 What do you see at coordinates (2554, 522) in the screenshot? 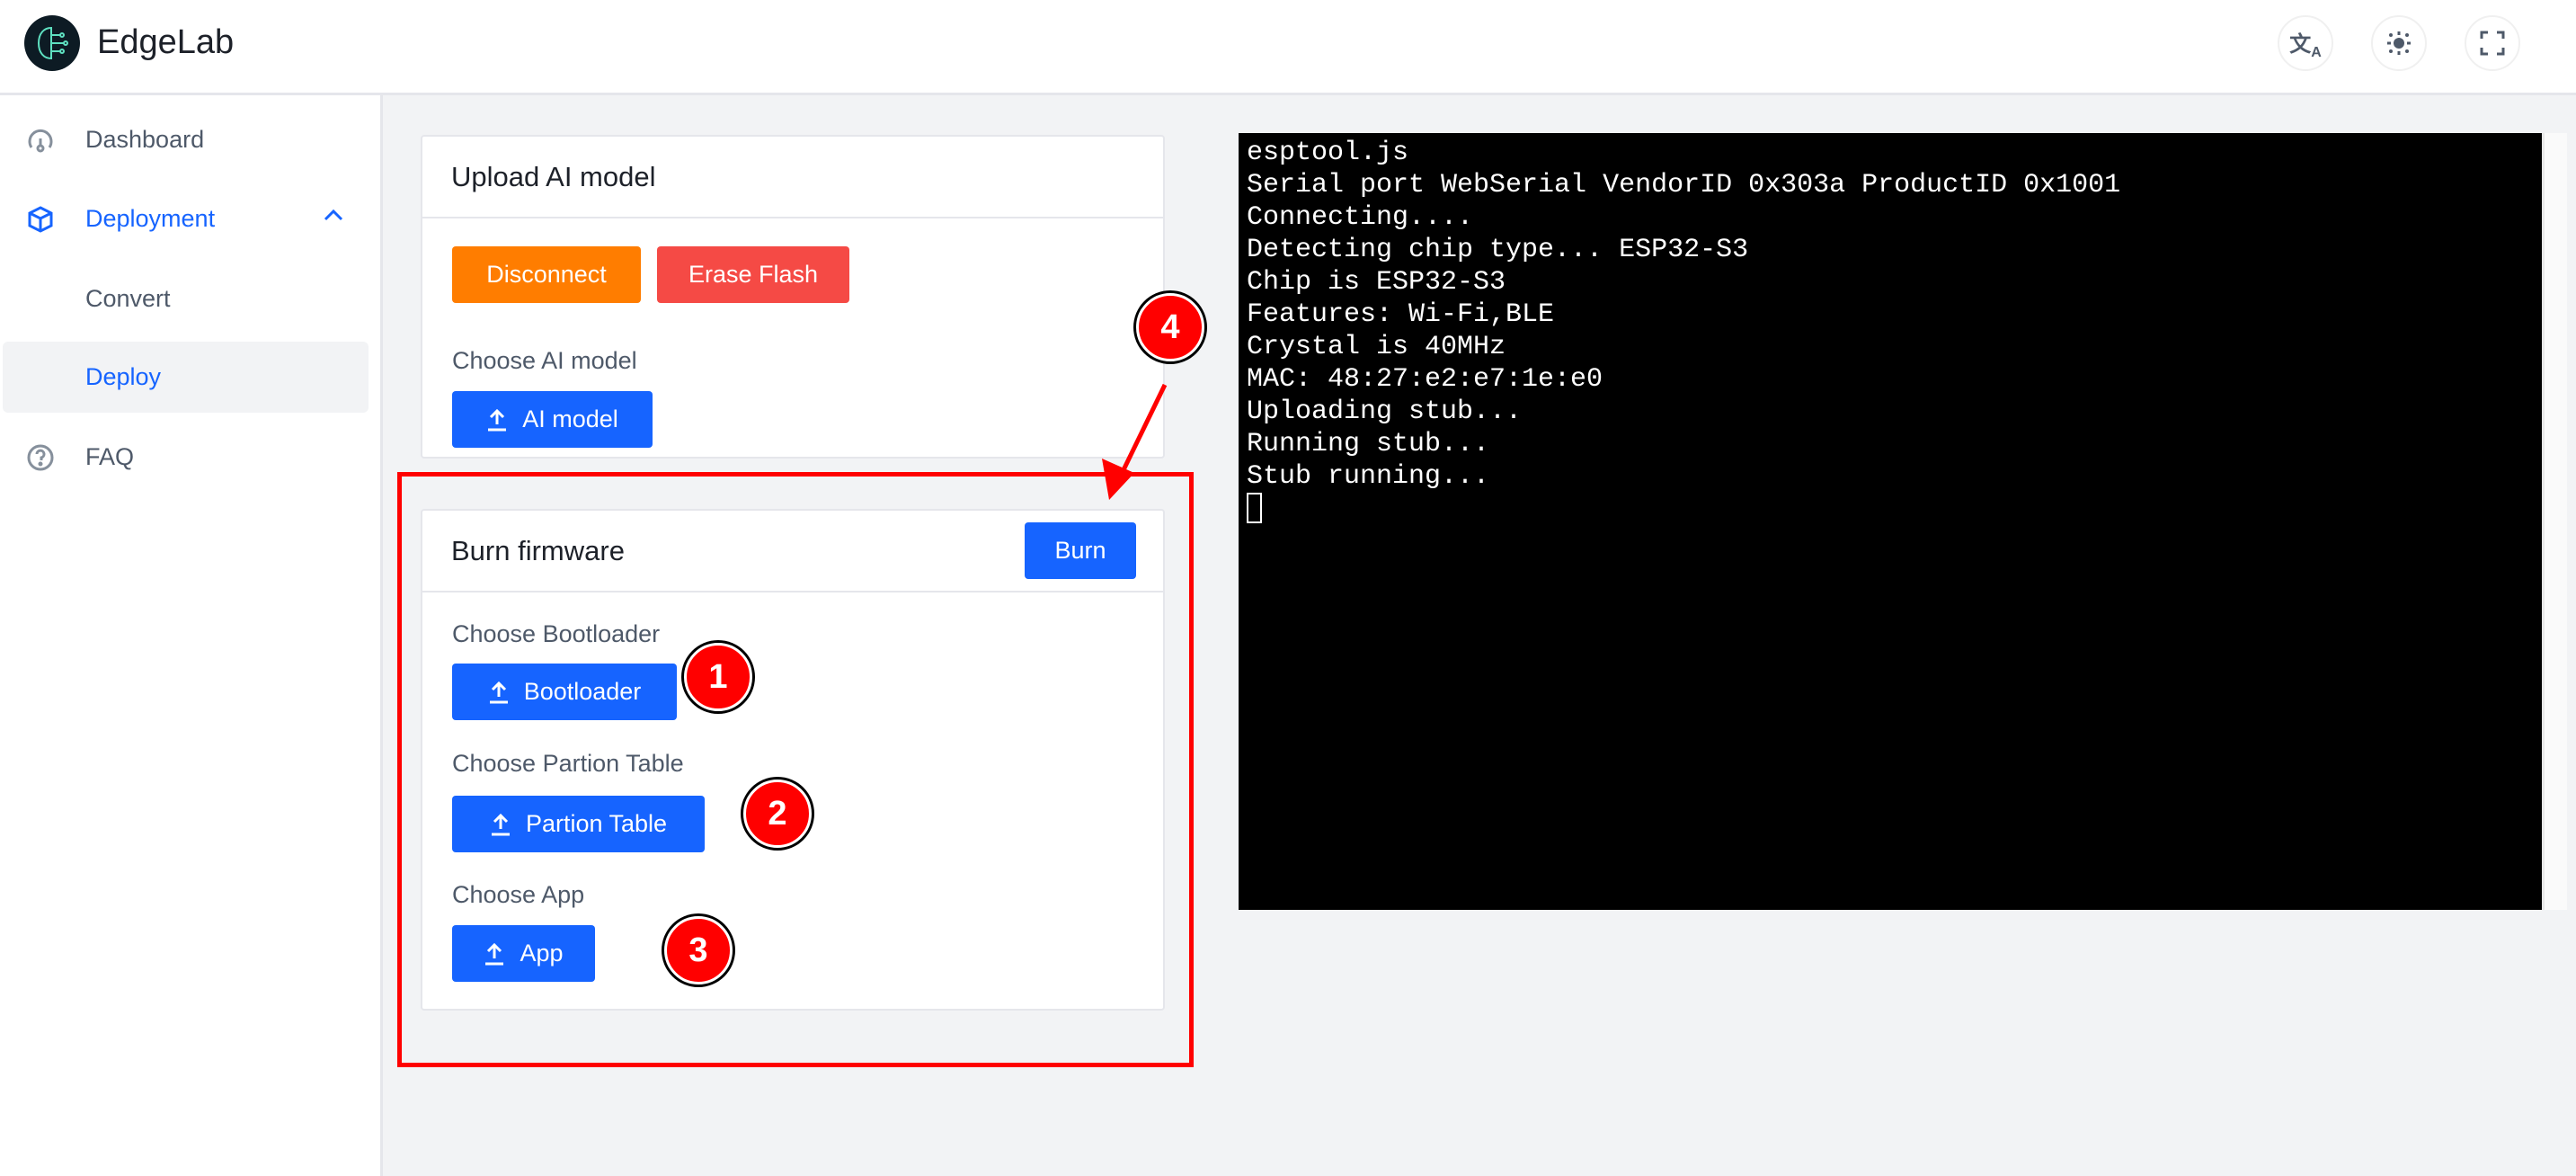
I see `terminal-scrollbar` at bounding box center [2554, 522].